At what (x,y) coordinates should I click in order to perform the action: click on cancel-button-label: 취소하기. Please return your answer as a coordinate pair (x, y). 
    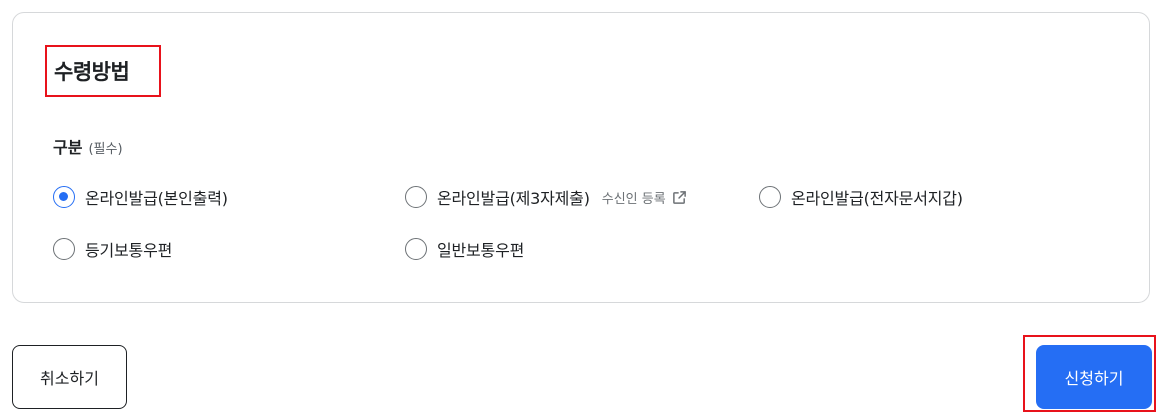
    Looking at the image, I should click on (69, 378).